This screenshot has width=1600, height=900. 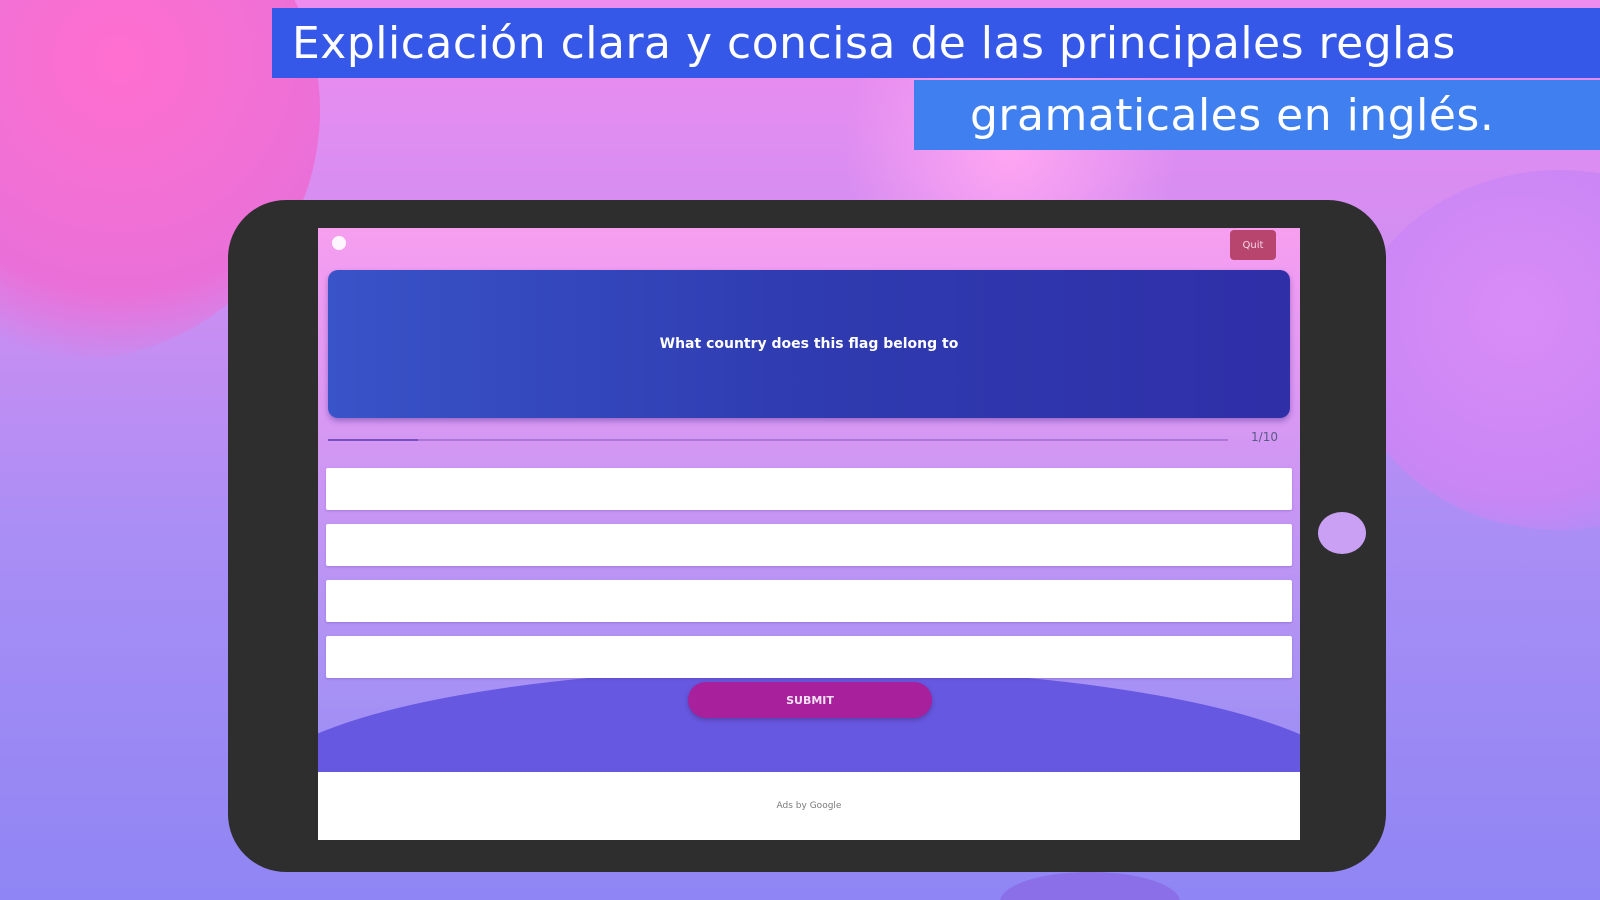 I want to click on question-card: What country does this flag belong to, so click(x=809, y=344).